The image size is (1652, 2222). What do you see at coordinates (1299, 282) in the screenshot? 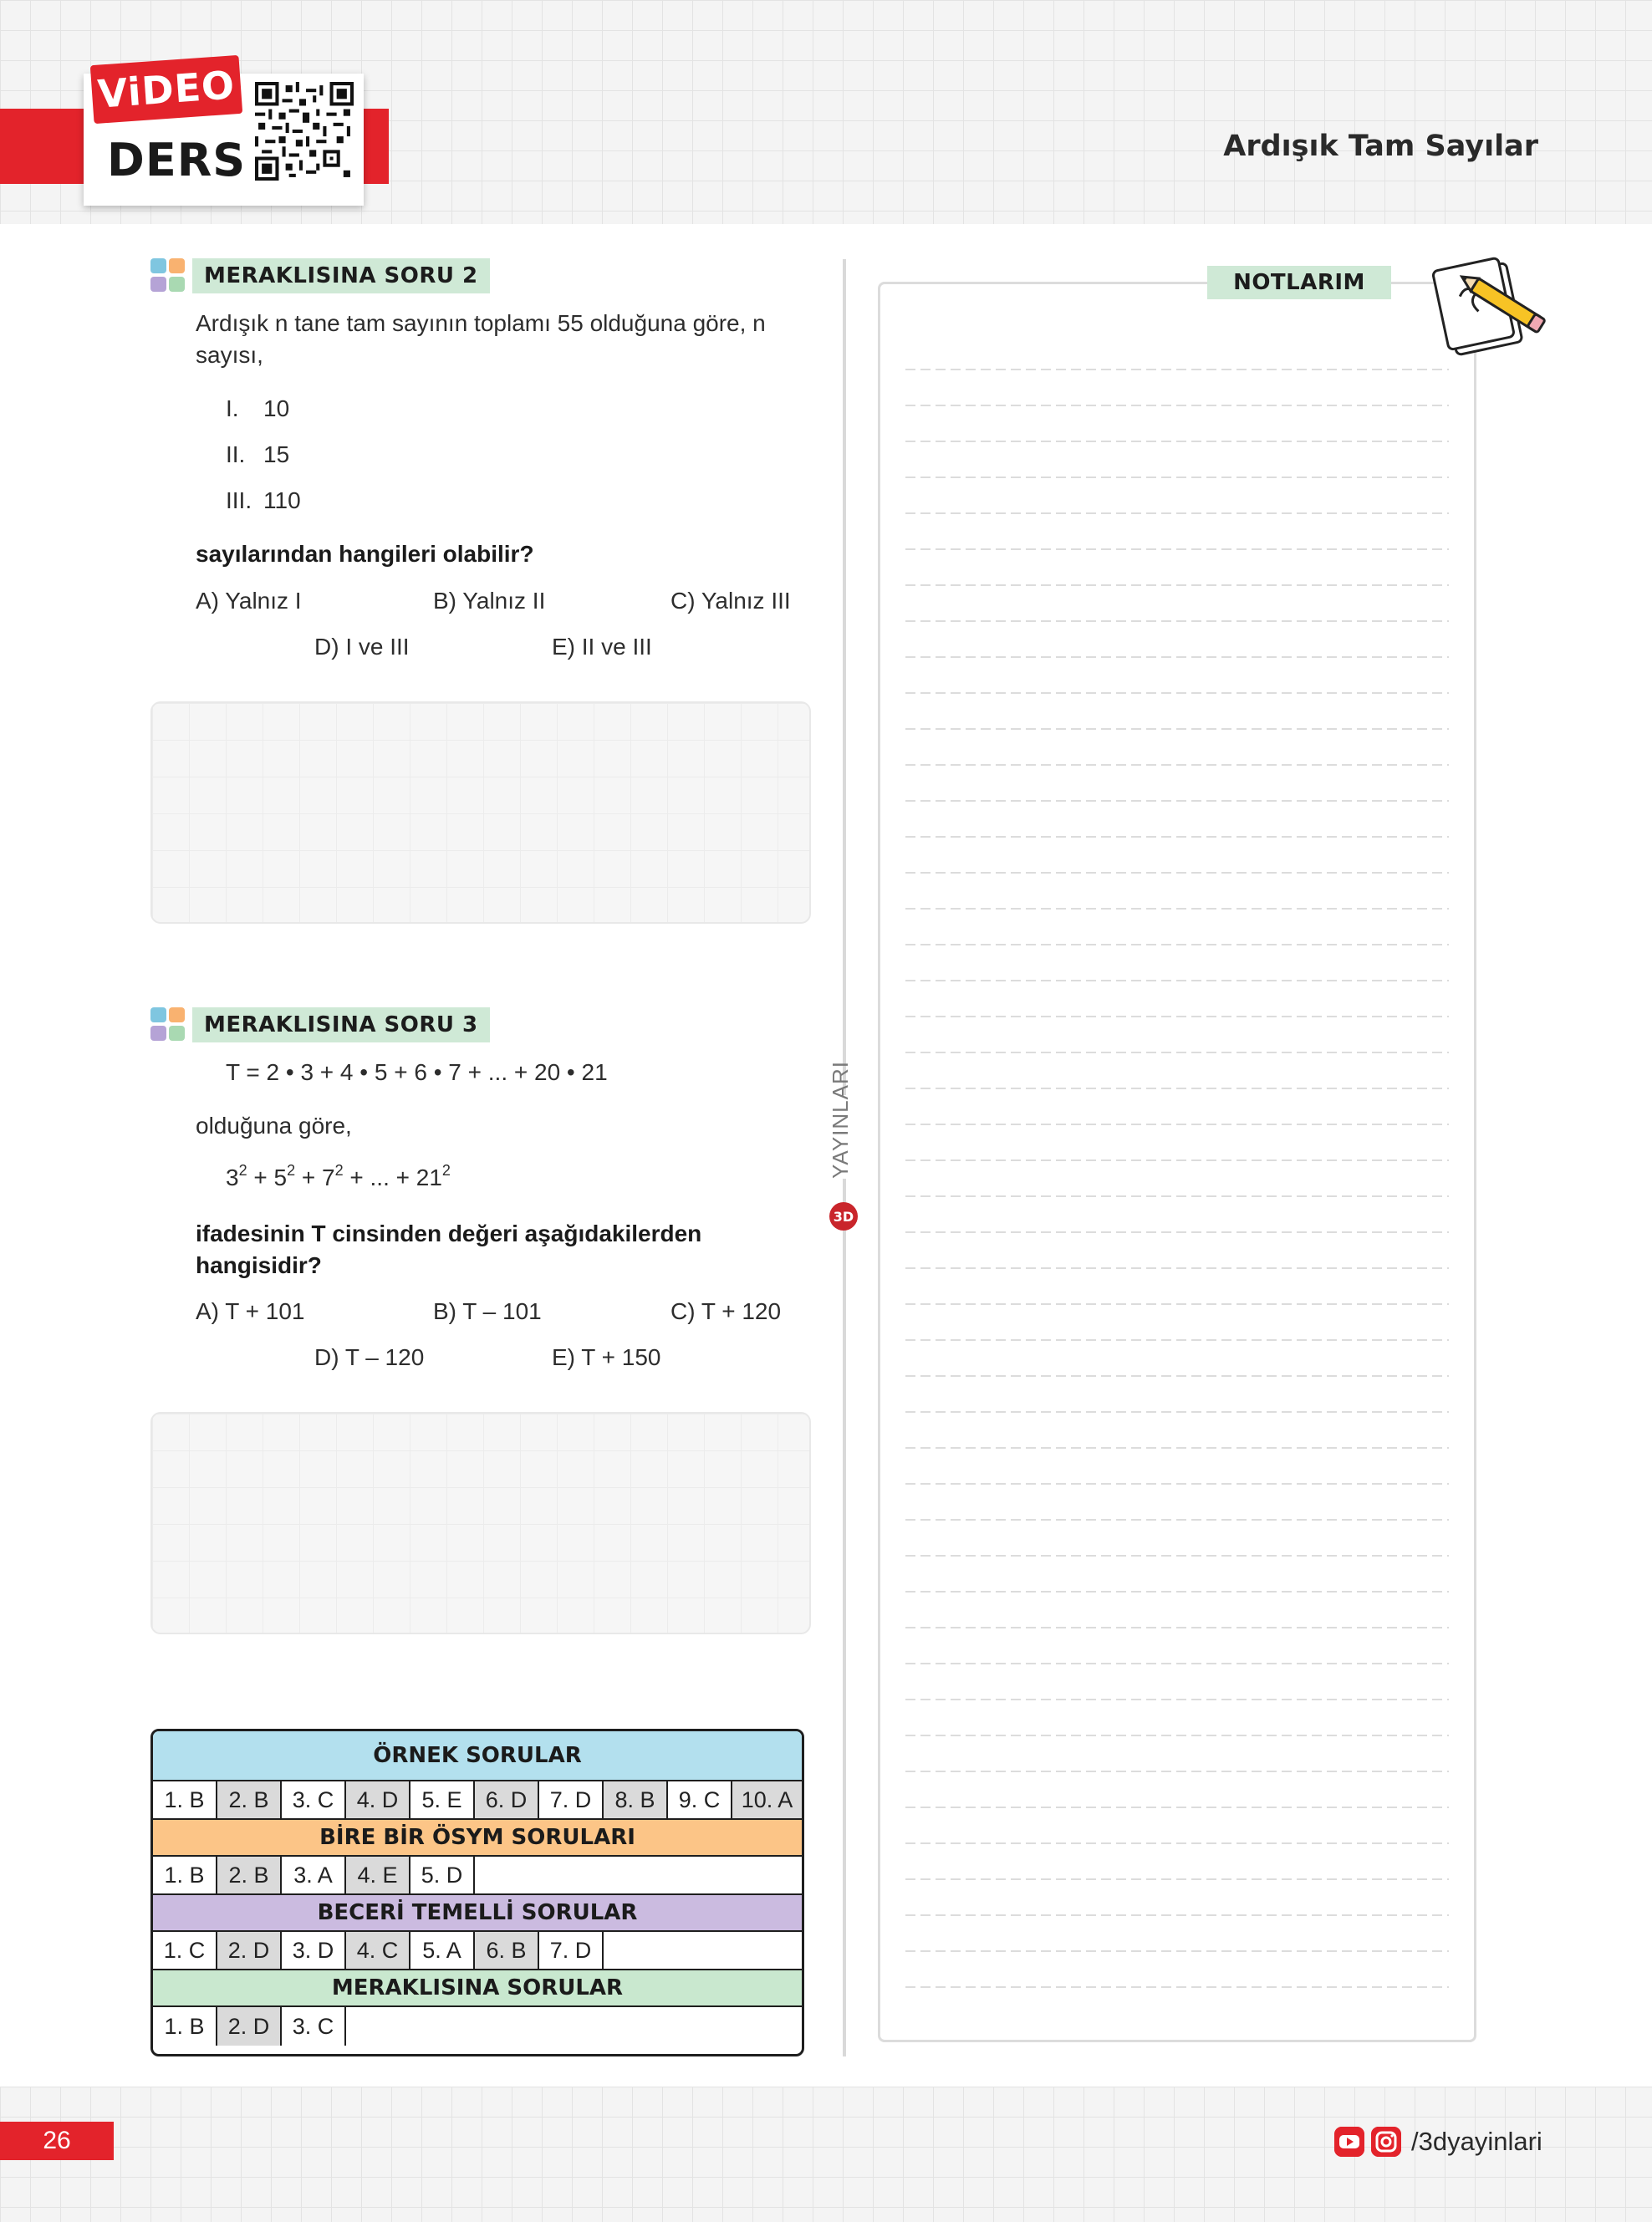
I see `notes-label: NOTLARIM` at bounding box center [1299, 282].